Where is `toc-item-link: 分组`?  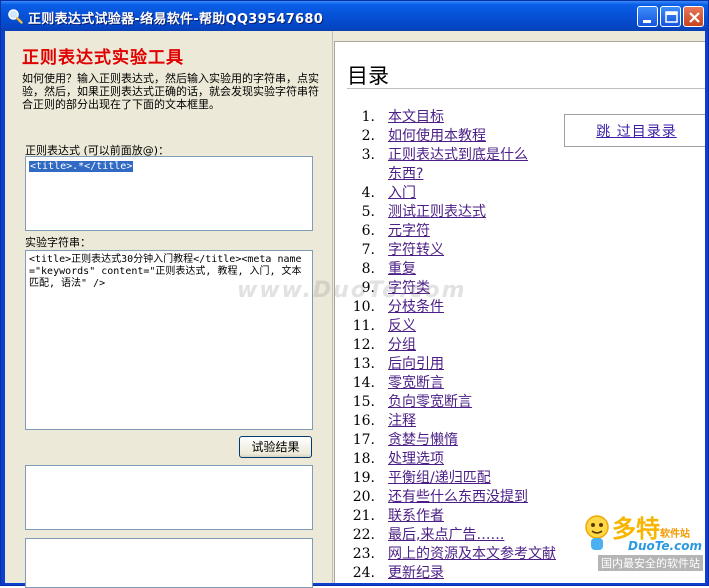
toc-item-link: 分组 is located at coordinates (473, 345).